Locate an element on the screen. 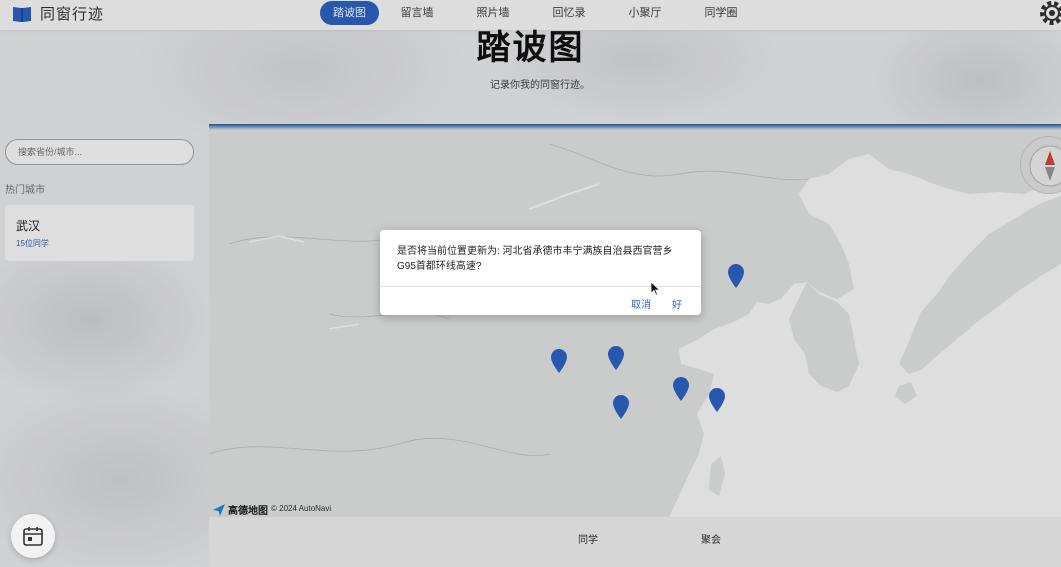 This screenshot has width=1061, height=567. dialog-cancel-button: 取消 is located at coordinates (641, 303).